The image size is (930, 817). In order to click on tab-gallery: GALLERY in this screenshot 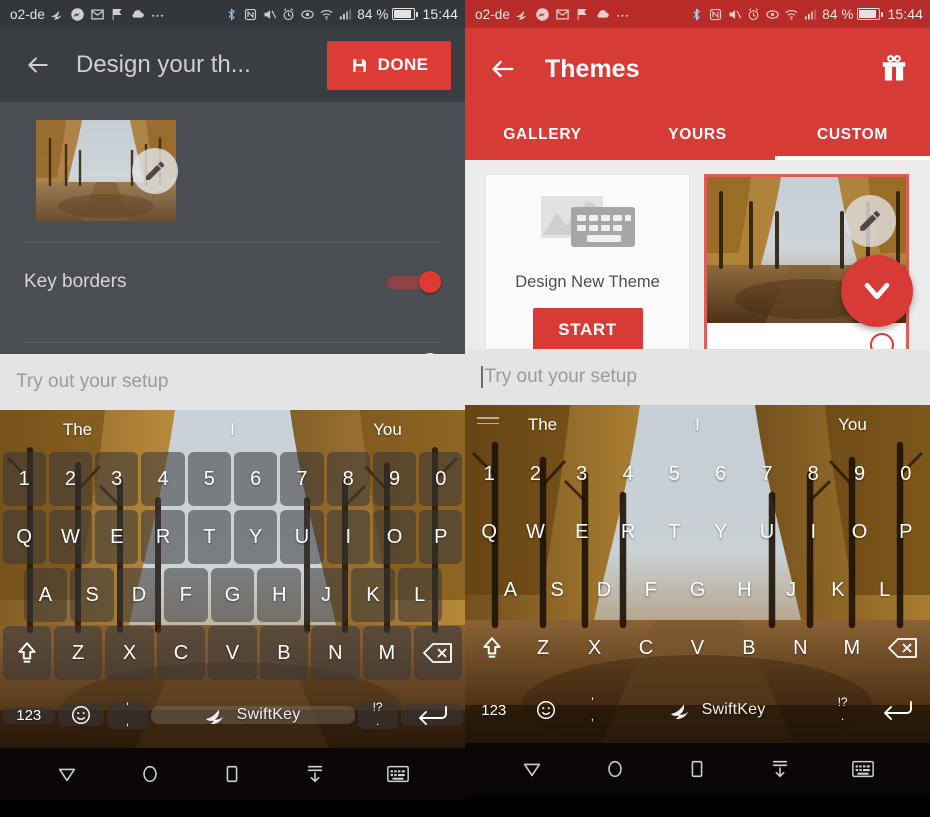, I will do `click(542, 135)`.